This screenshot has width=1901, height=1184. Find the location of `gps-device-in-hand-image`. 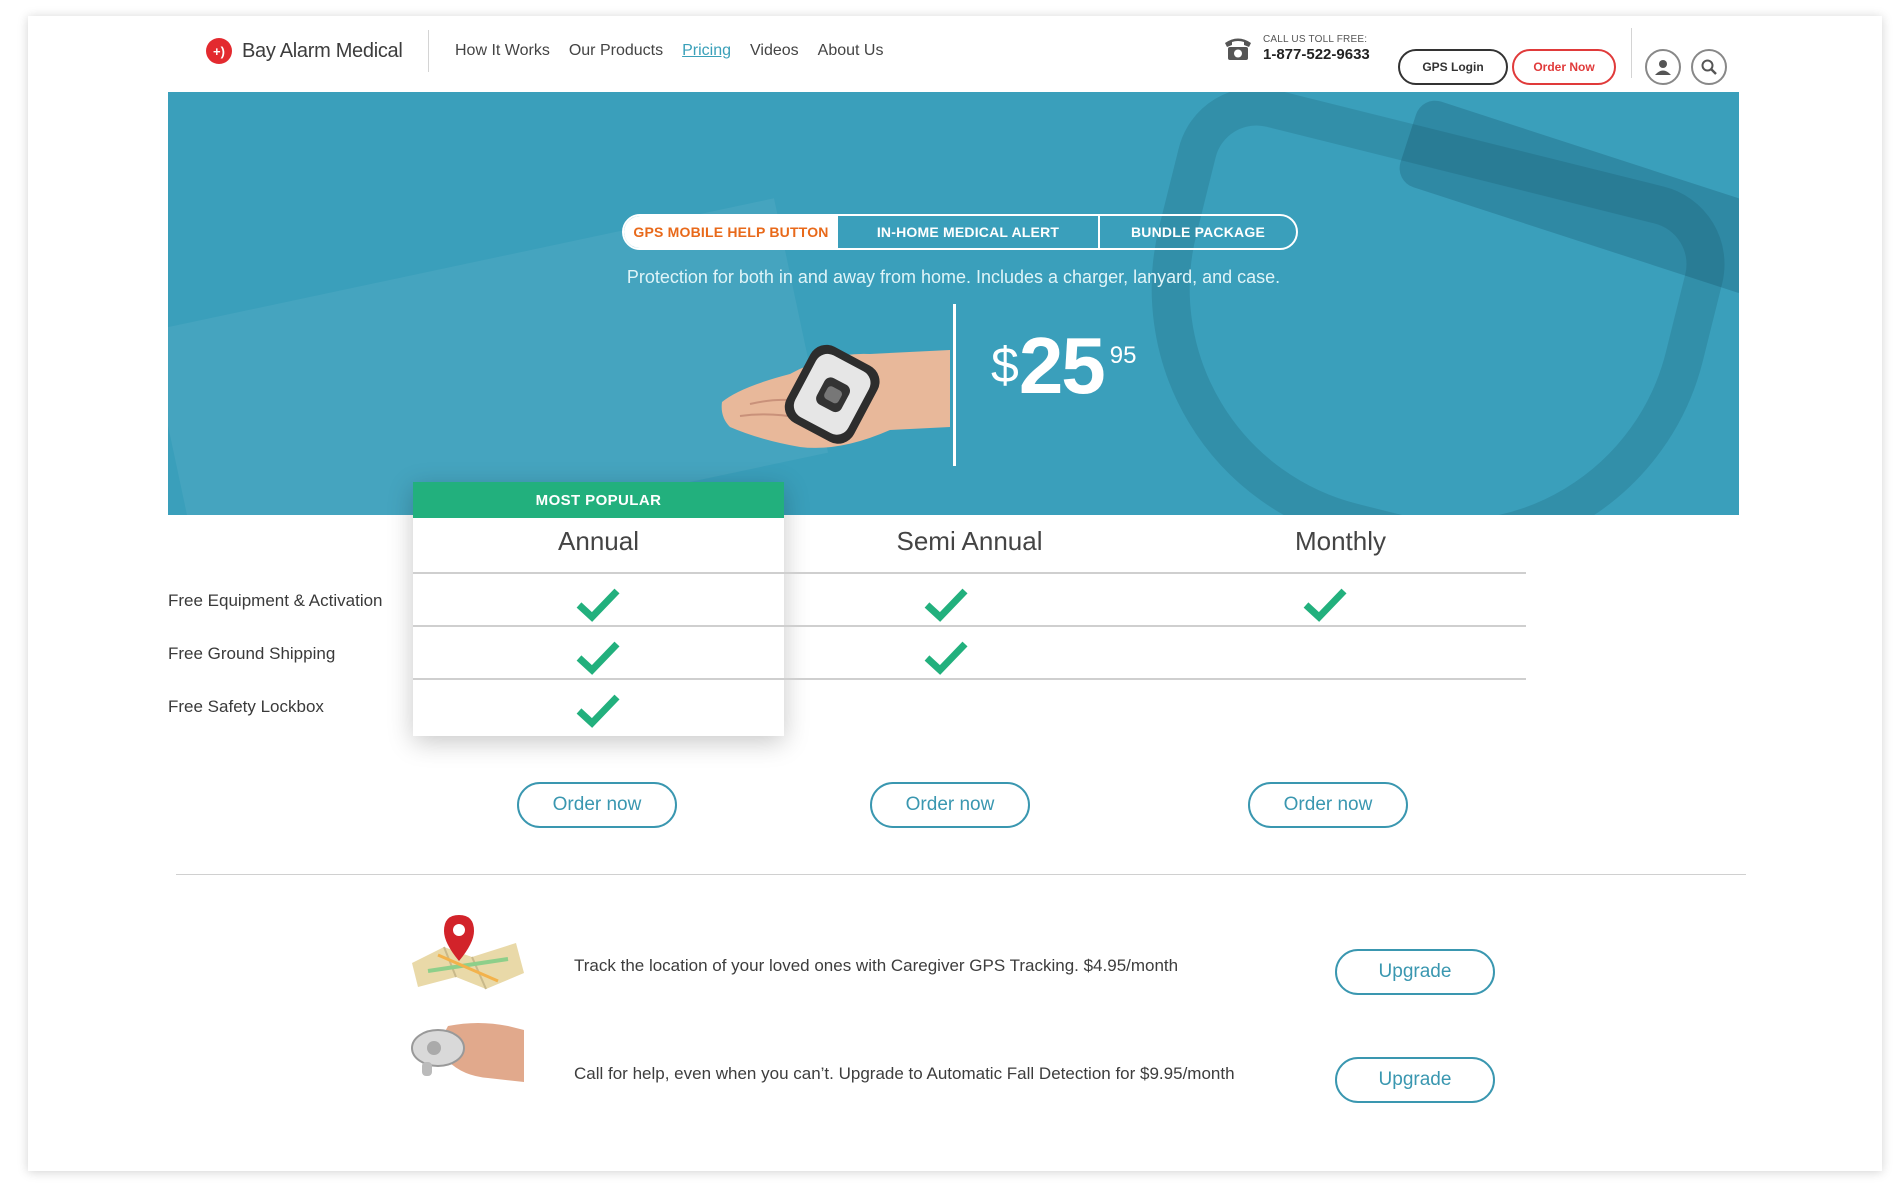

gps-device-in-hand-image is located at coordinates (835, 396).